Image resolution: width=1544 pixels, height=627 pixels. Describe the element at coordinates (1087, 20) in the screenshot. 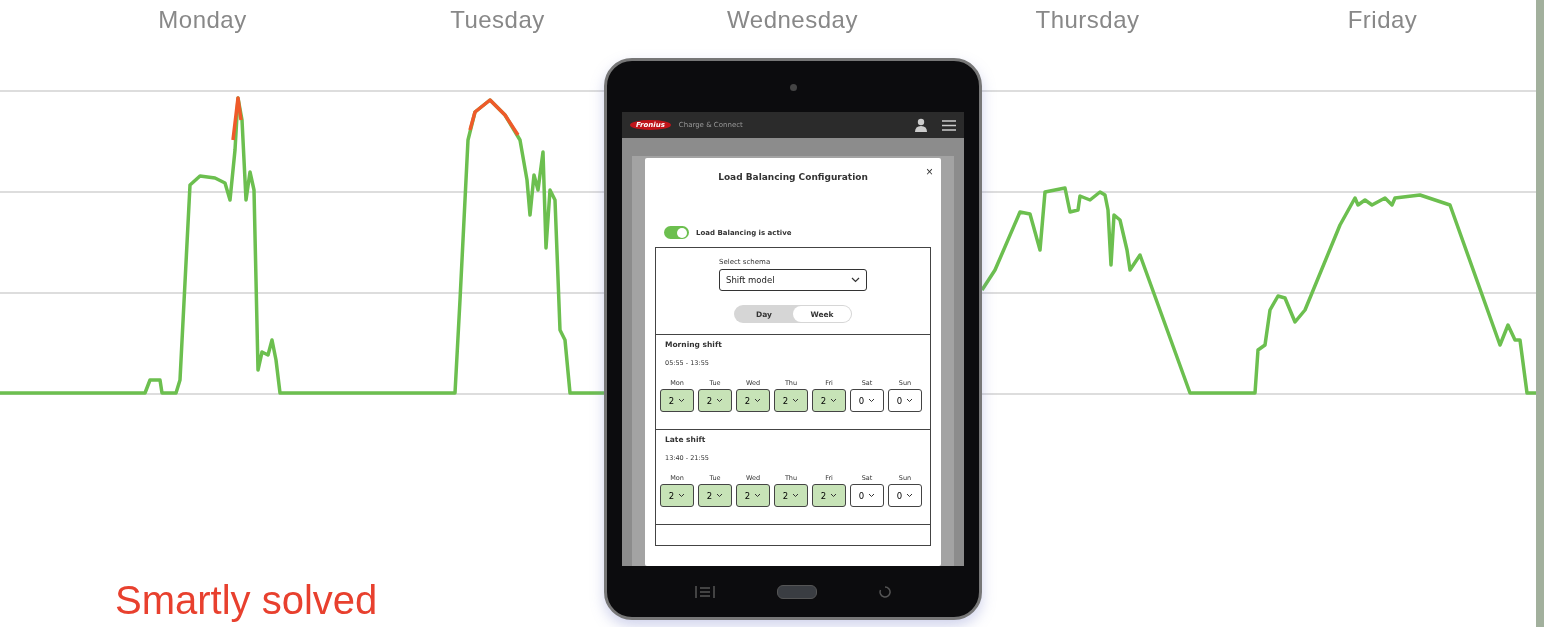

I see `day-label: Thursday` at that location.